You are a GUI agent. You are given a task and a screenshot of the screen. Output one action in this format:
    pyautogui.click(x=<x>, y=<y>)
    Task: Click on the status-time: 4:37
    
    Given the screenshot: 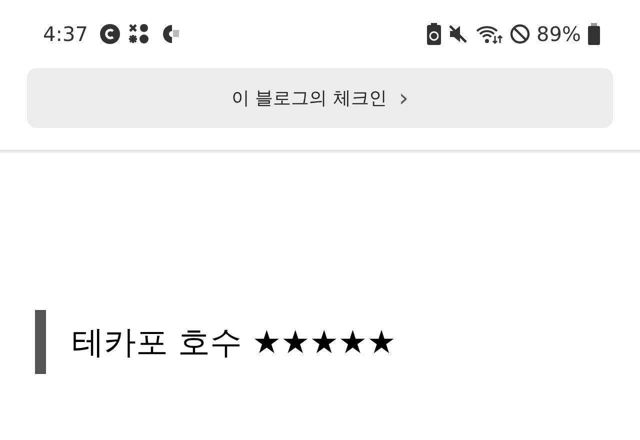 What is the action you would take?
    pyautogui.click(x=65, y=34)
    